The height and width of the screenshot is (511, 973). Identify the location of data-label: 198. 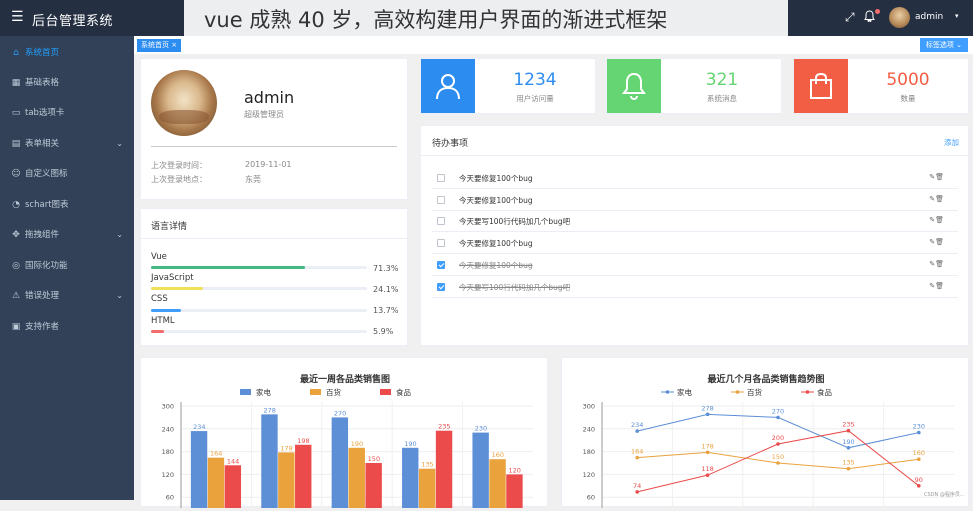
(303, 441).